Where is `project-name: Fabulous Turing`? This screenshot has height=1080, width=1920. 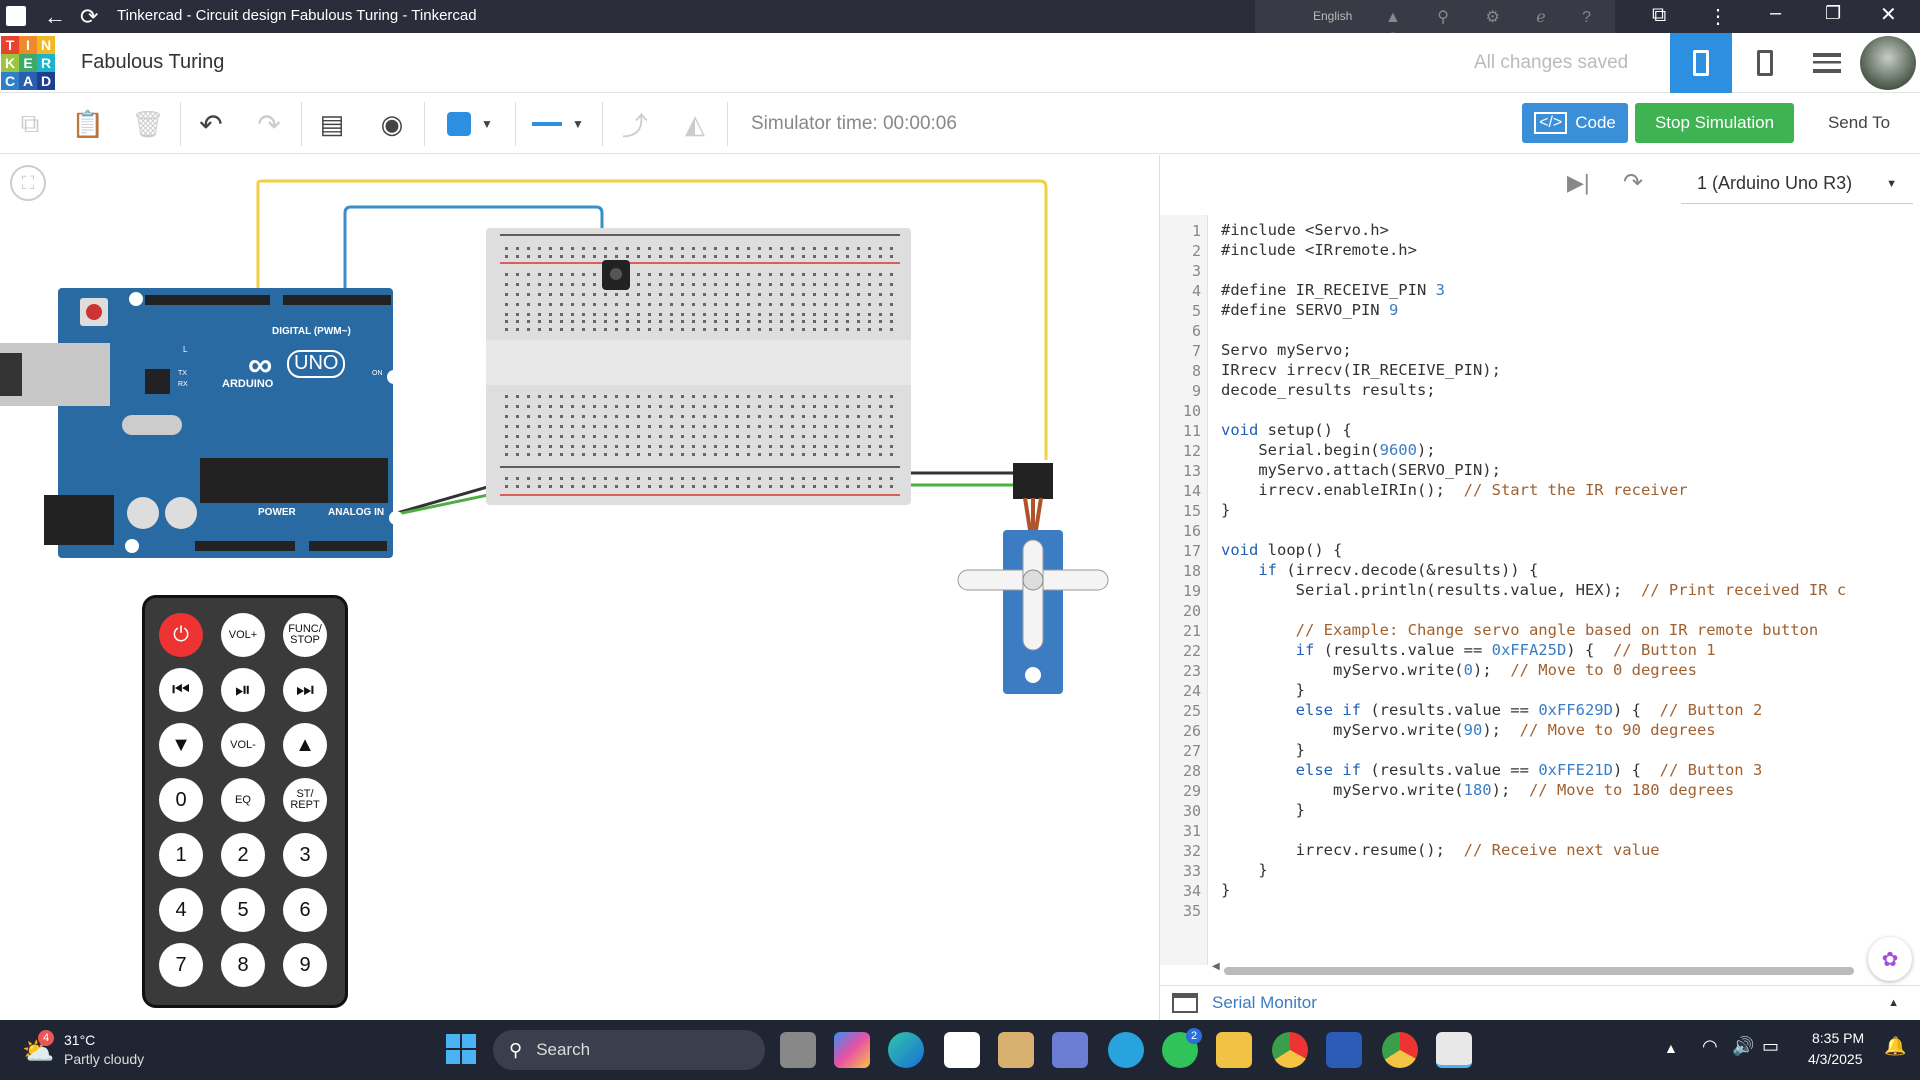 project-name: Fabulous Turing is located at coordinates (152, 62).